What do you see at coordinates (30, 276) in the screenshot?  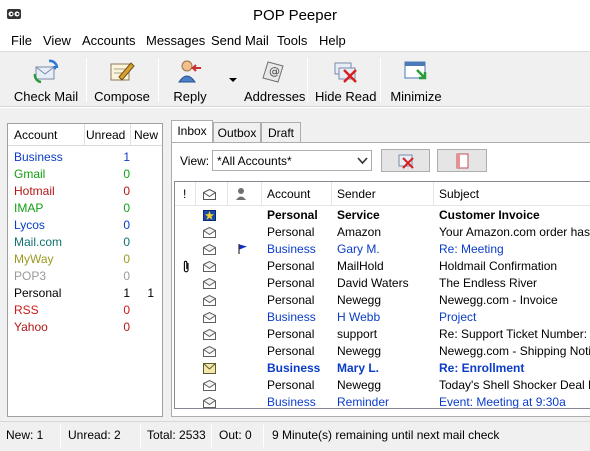 I see `account-name: POP3` at bounding box center [30, 276].